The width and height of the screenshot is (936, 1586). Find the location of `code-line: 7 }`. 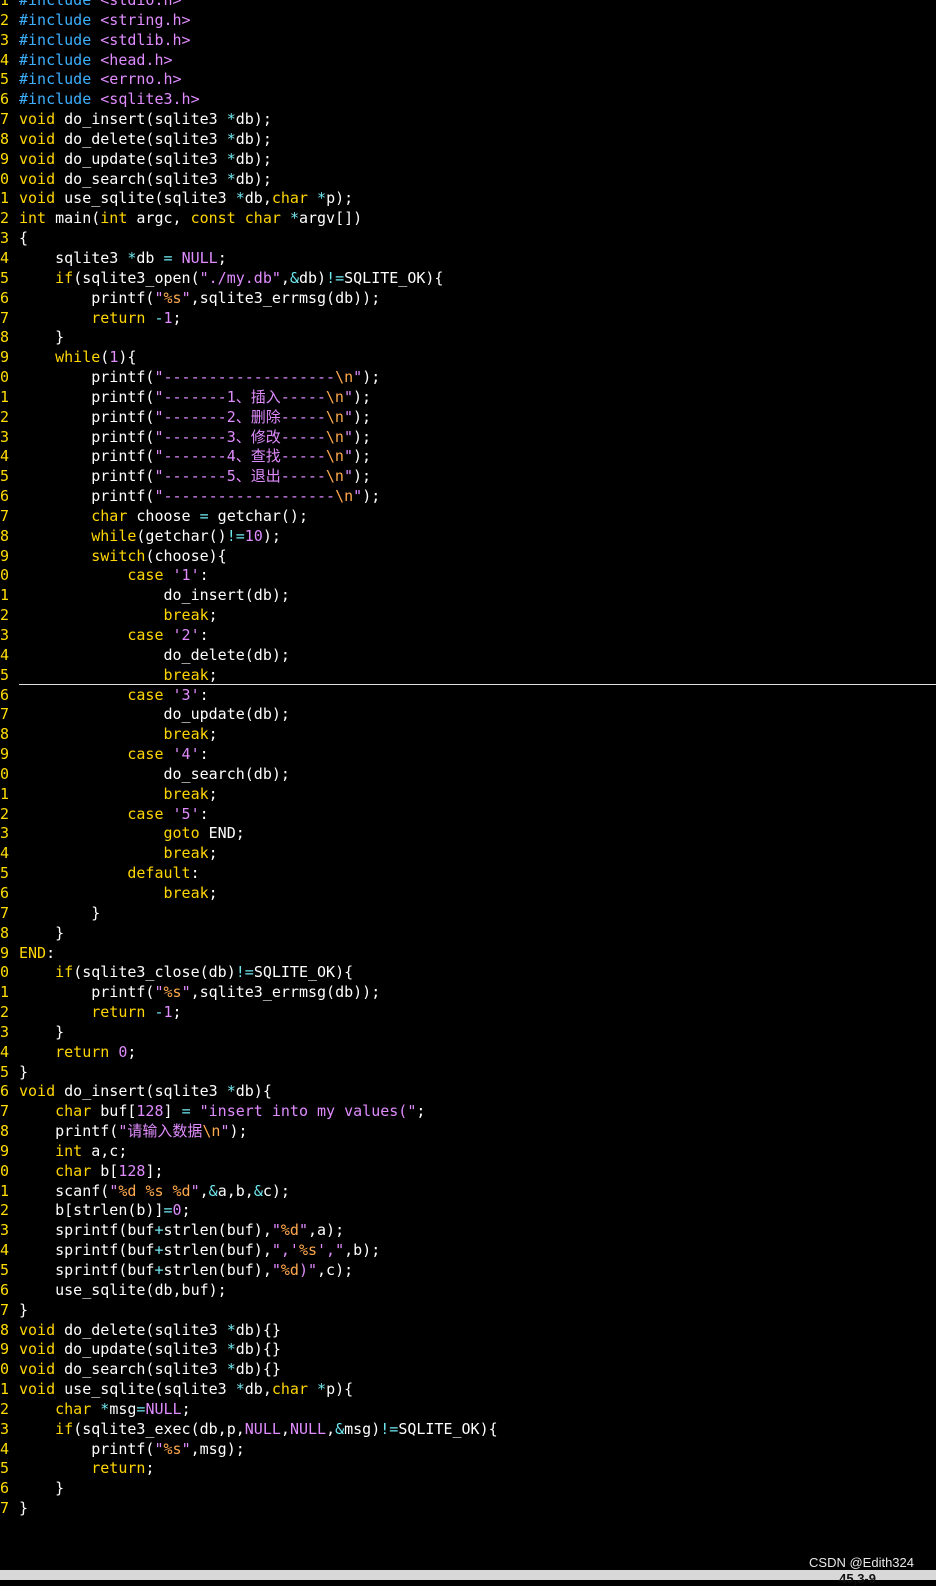

code-line: 7 } is located at coordinates (468, 914).